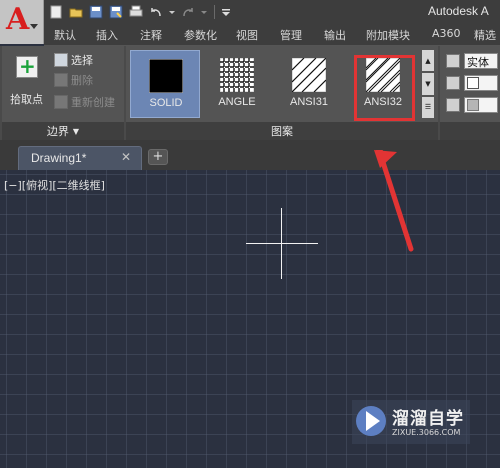 This screenshot has height=468, width=500. What do you see at coordinates (151, 35) in the screenshot?
I see `tab-annotate: 注释` at bounding box center [151, 35].